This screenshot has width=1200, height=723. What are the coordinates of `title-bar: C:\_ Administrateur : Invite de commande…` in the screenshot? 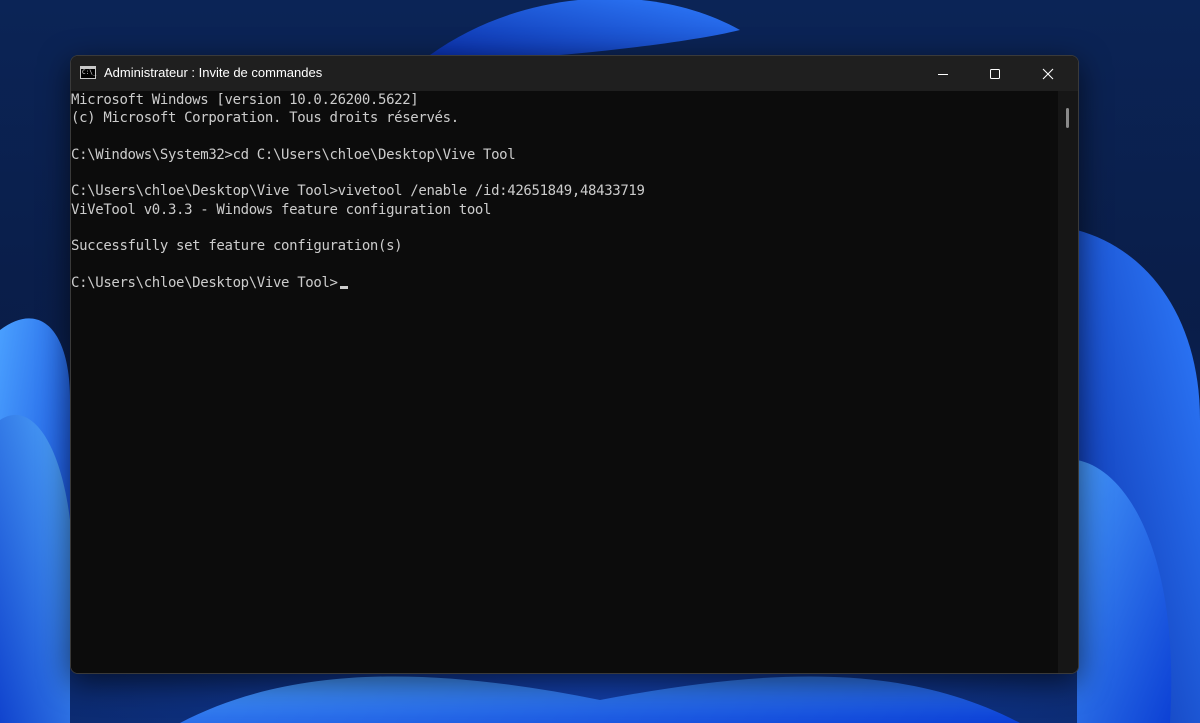 It's located at (574, 73).